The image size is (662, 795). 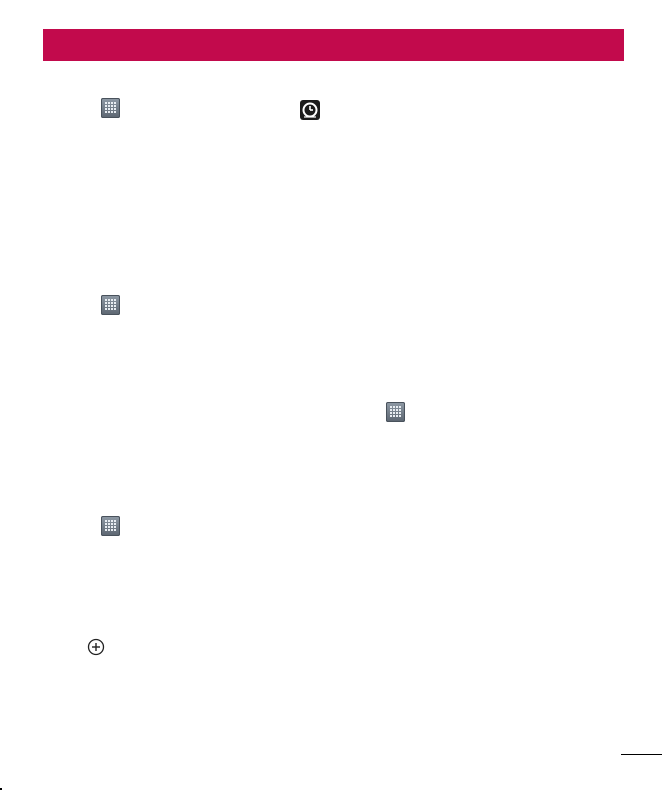 I want to click on add-icon, so click(x=96, y=647).